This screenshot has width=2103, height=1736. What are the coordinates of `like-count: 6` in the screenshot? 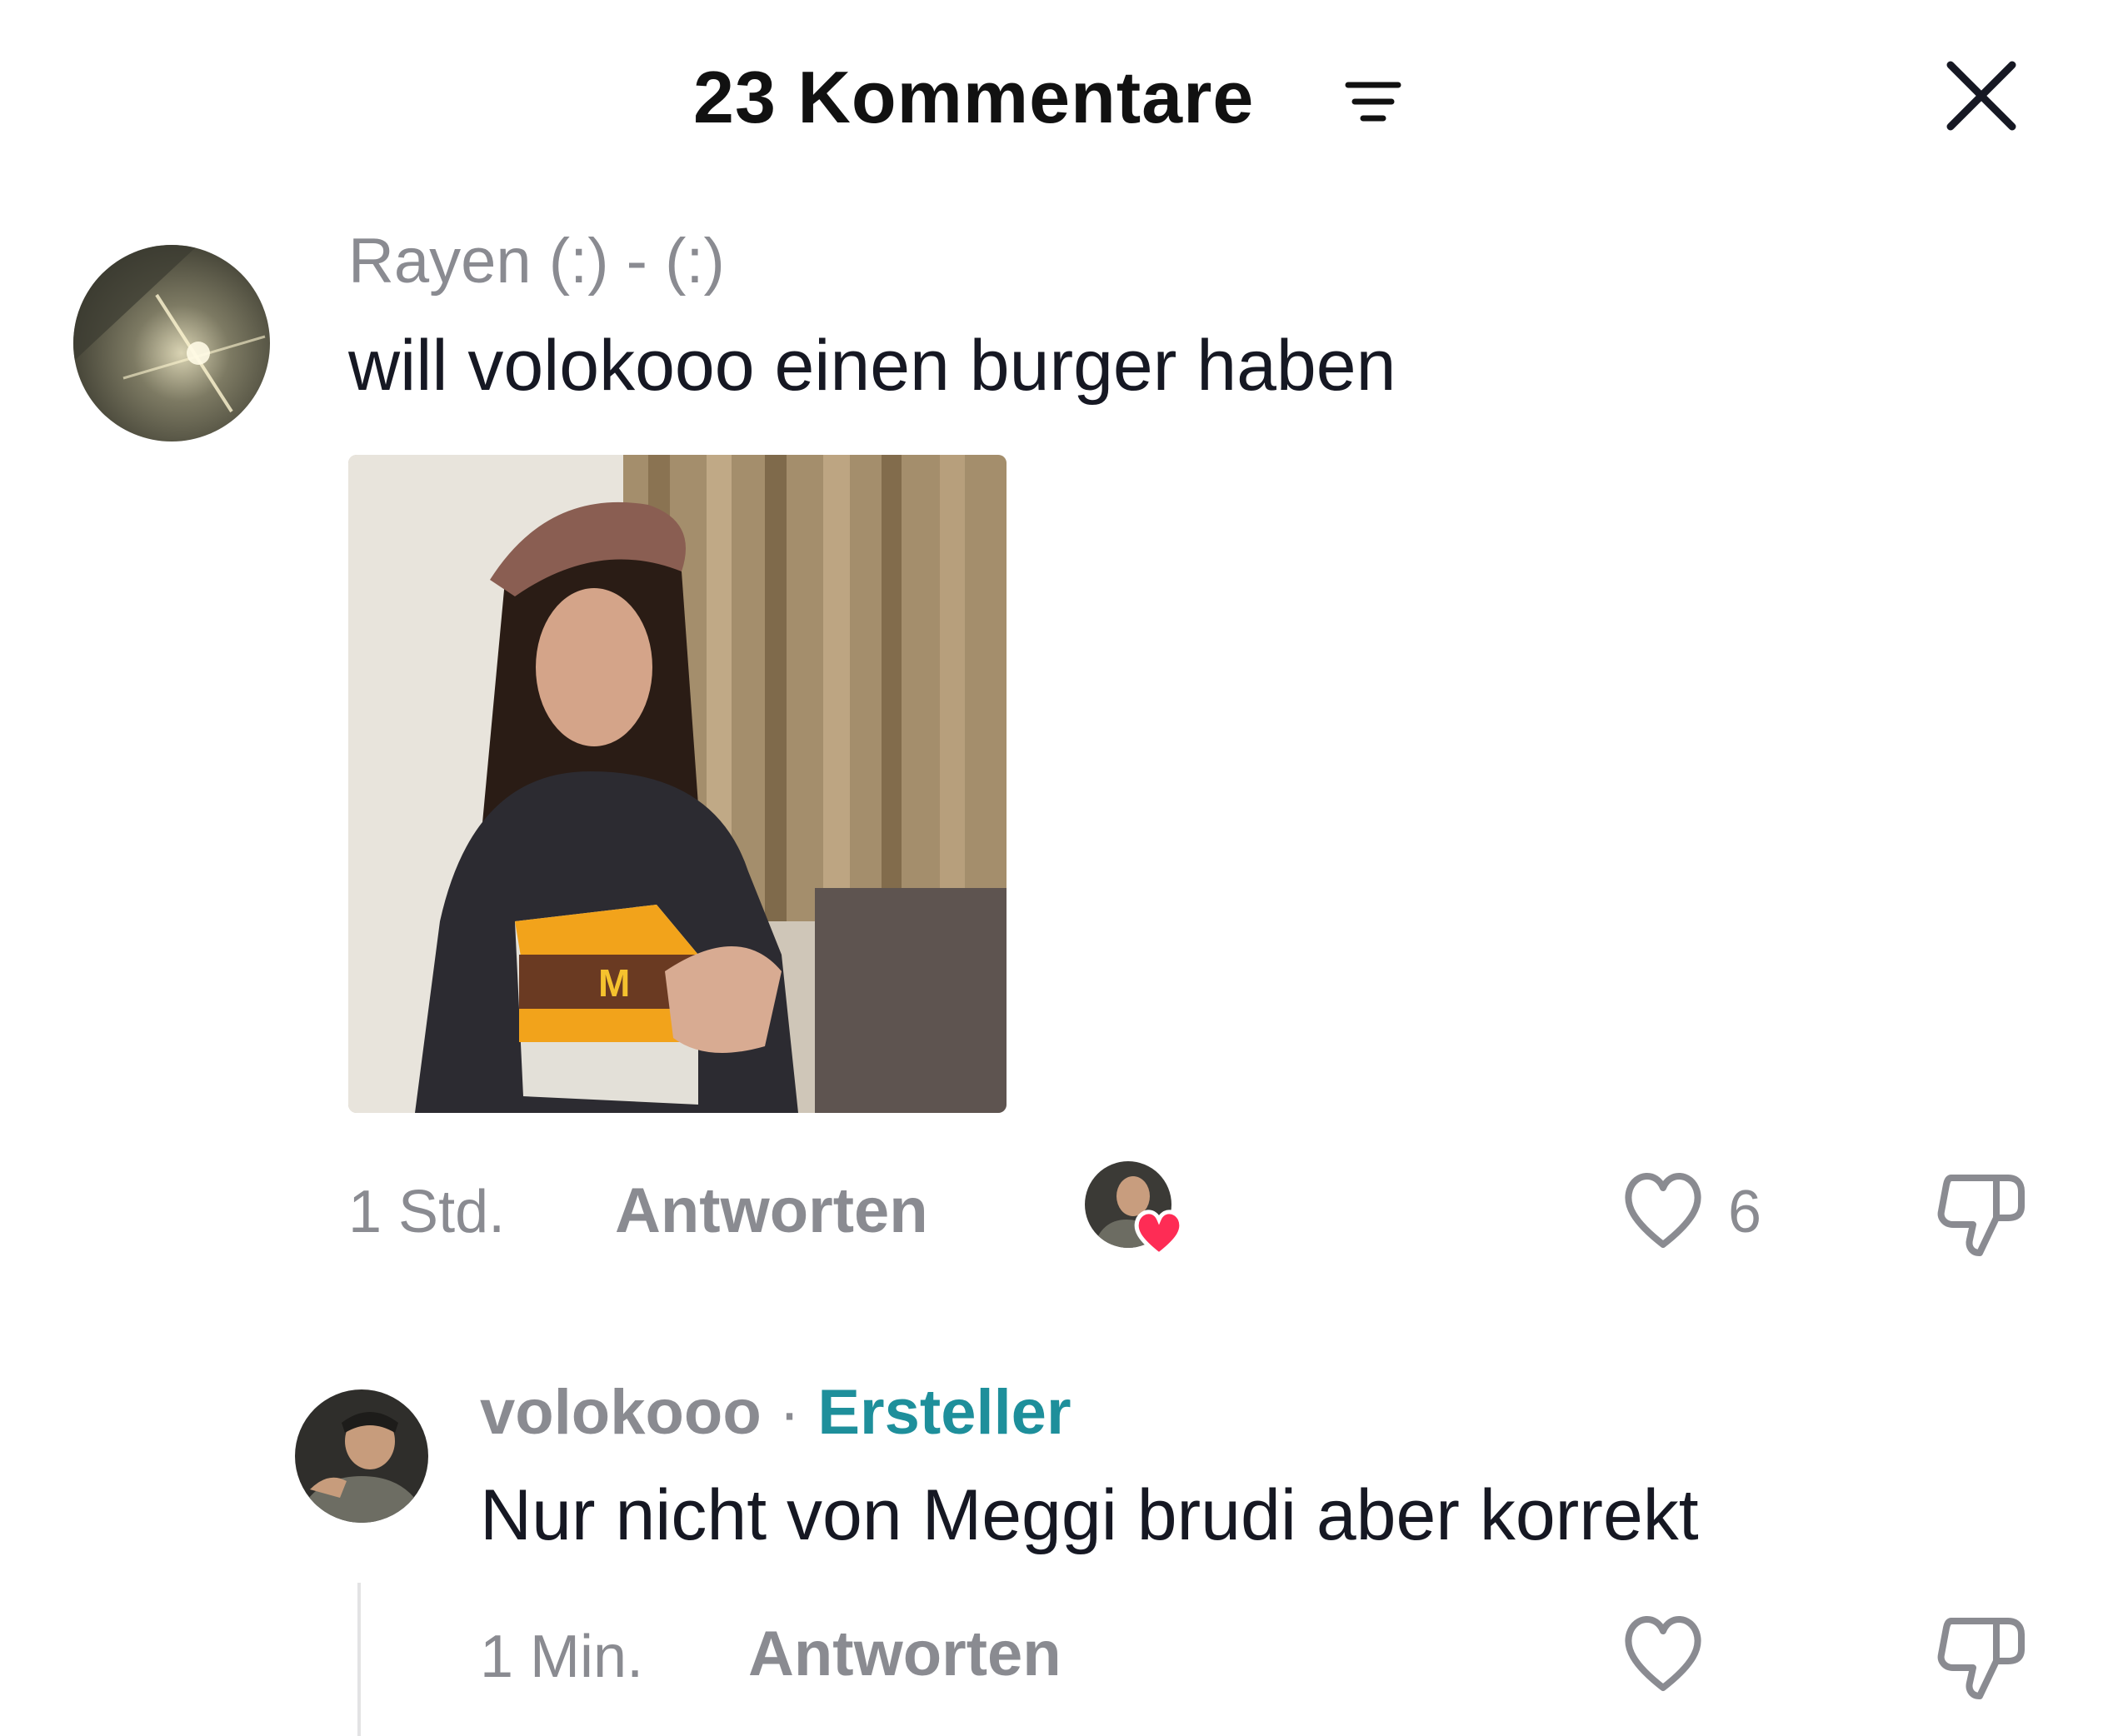 It's located at (1745, 1212).